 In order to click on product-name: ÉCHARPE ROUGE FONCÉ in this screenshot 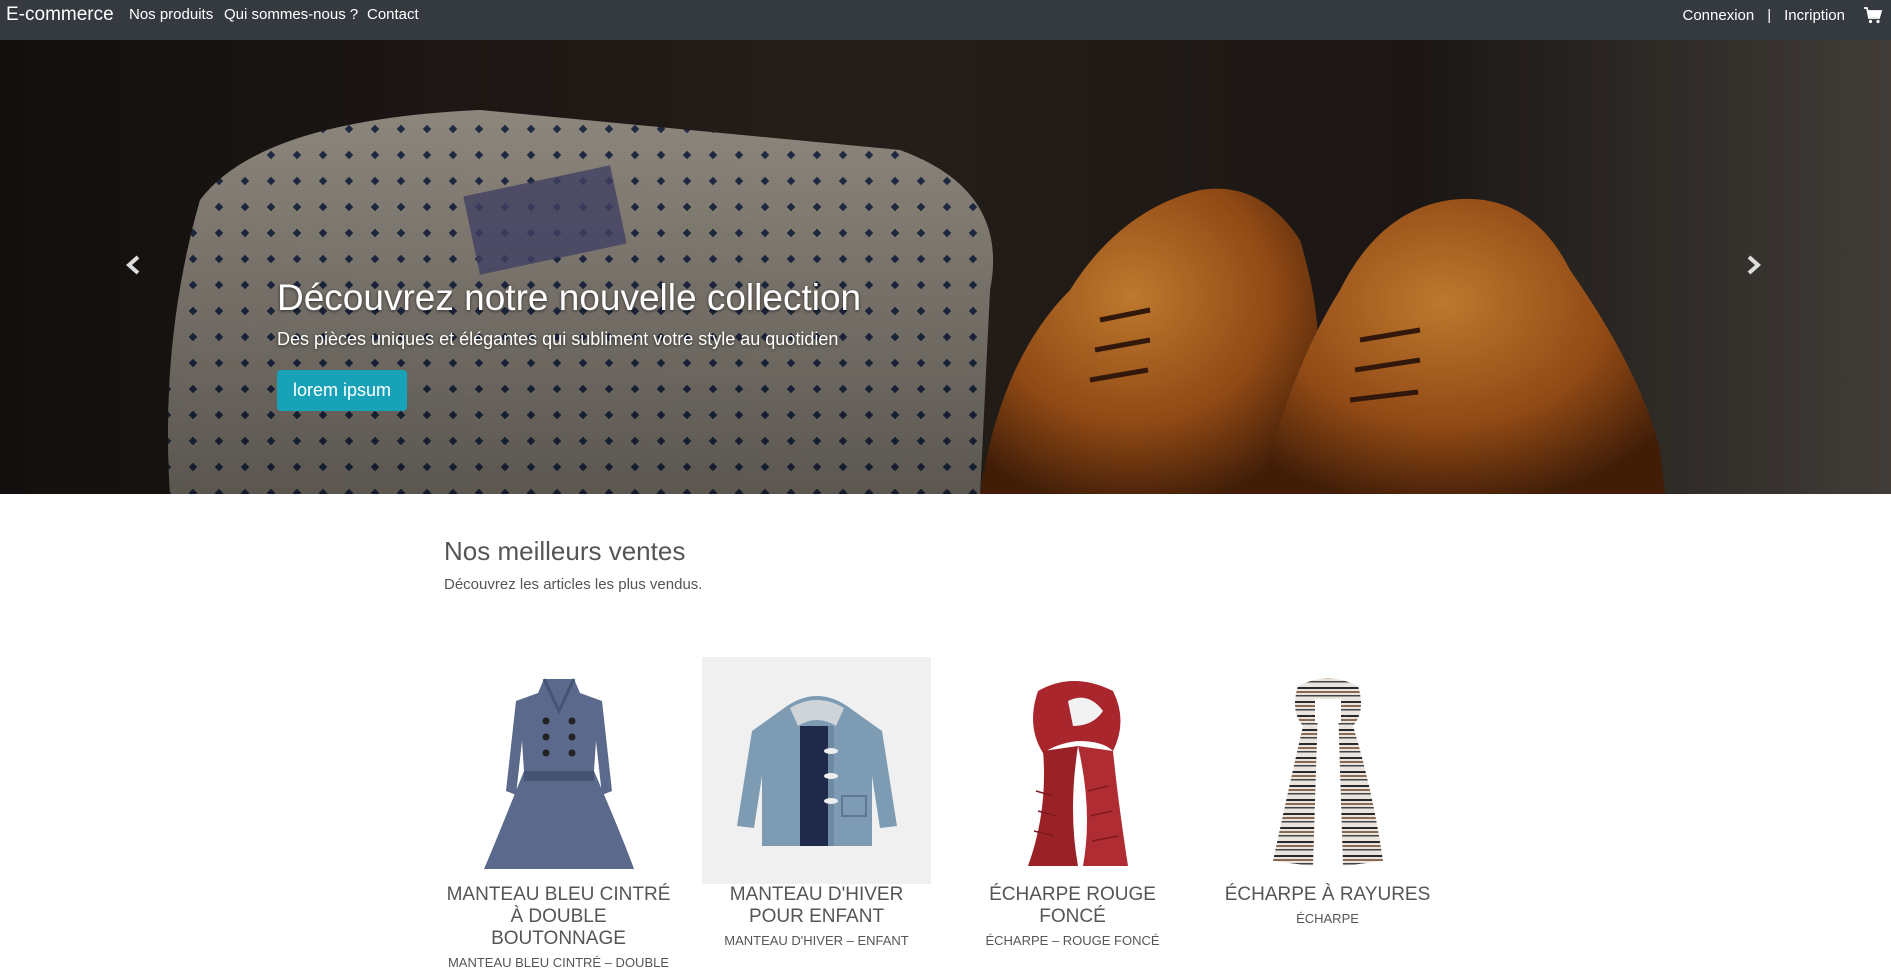, I will do `click(1072, 906)`.